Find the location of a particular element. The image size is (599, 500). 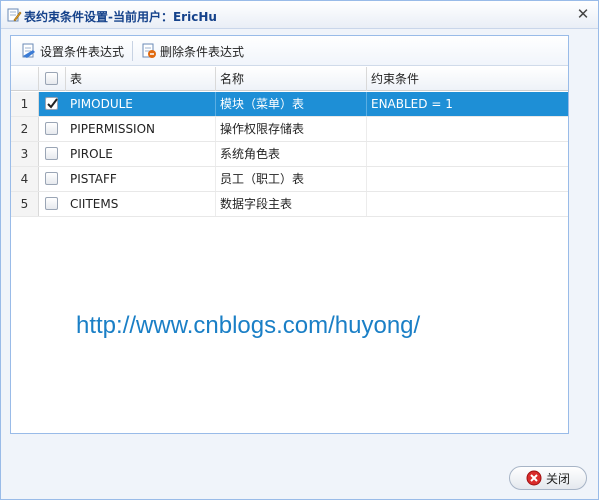

cell-table: CIITEMS is located at coordinates (141, 204).